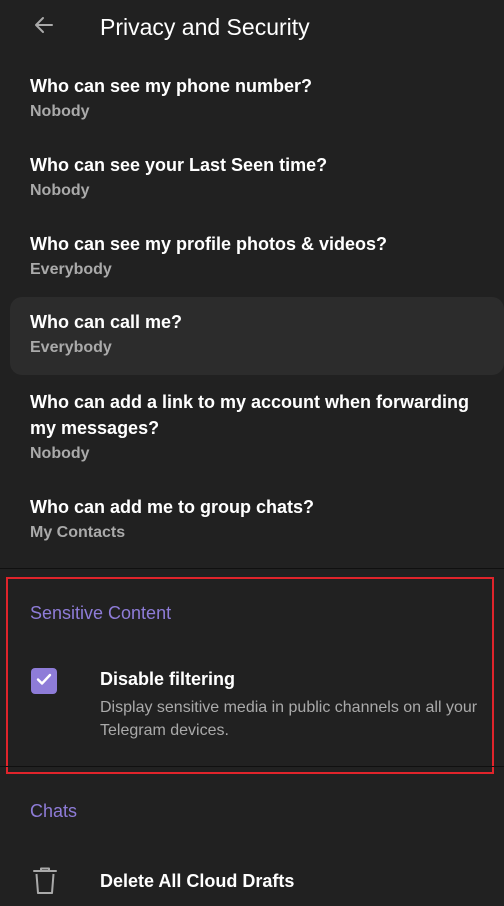 This screenshot has height=906, width=504. I want to click on item-title: Who can see your Last Seen time?, so click(179, 165).